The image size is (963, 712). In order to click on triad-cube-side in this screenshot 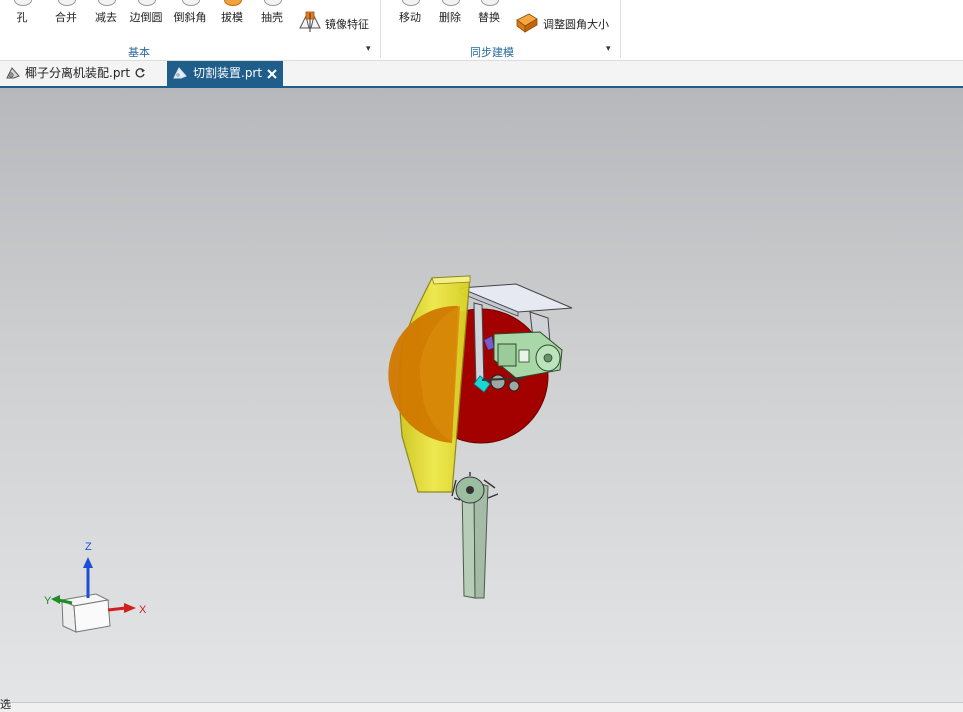, I will do `click(92, 616)`.